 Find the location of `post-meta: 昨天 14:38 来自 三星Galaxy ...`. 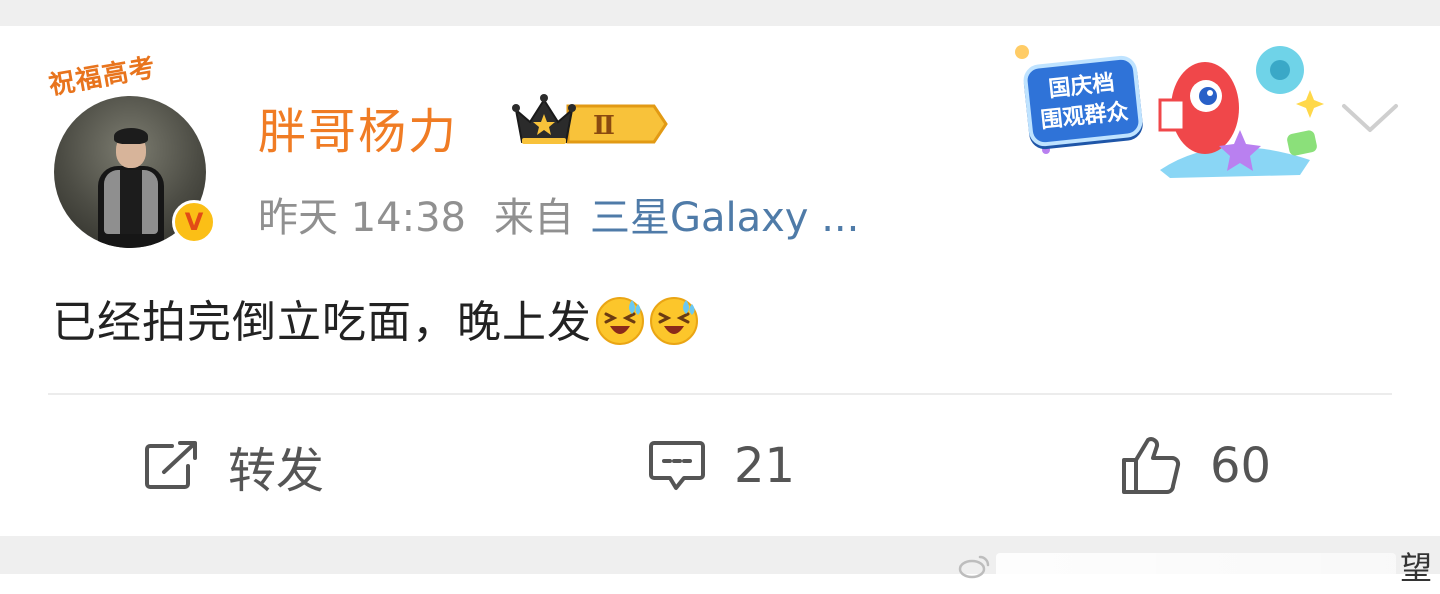

post-meta: 昨天 14:38 来自 三星Galaxy ... is located at coordinates (558, 214).